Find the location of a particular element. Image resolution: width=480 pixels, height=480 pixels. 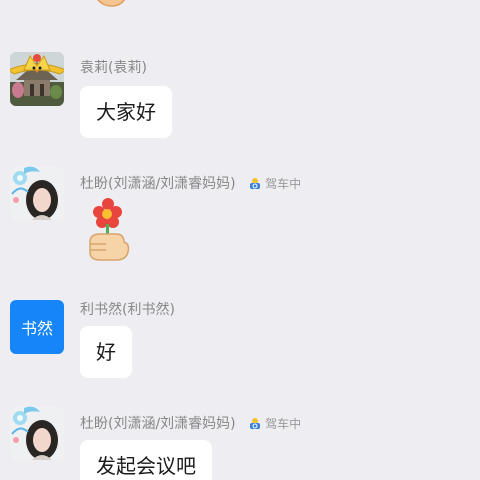

message-bubble: 发起会议吧 is located at coordinates (146, 460).